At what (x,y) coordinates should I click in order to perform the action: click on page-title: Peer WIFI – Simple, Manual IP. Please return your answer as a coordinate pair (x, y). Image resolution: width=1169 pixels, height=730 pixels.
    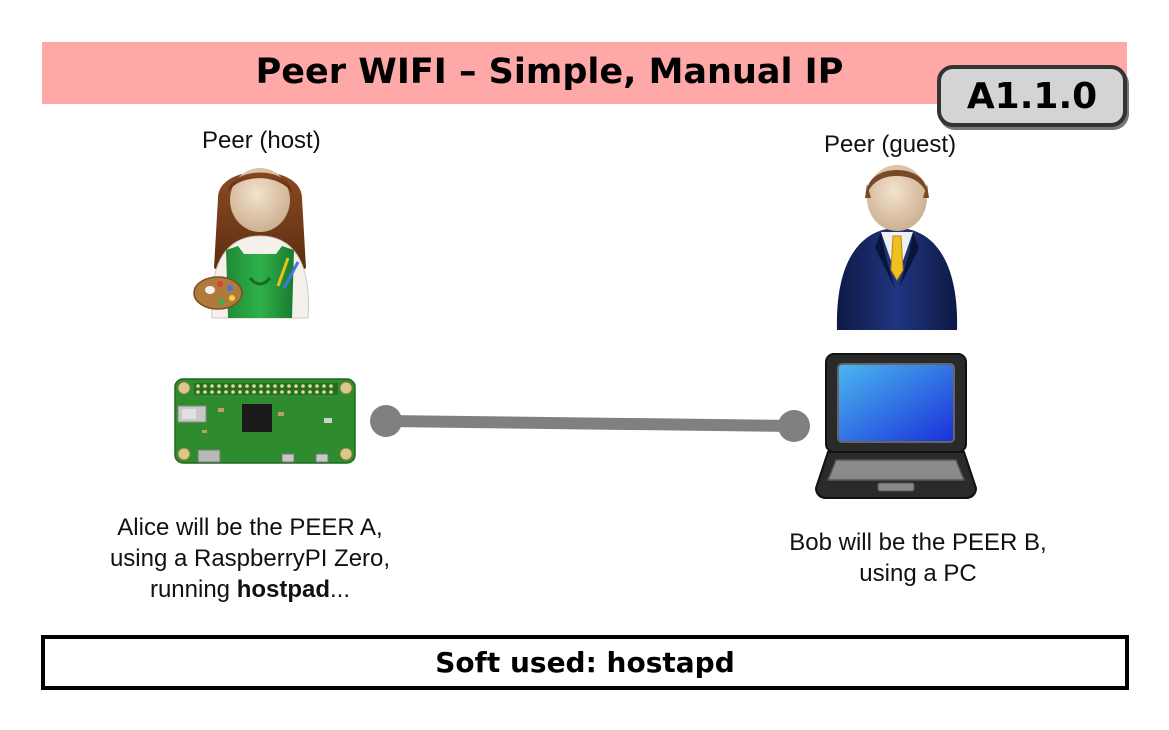
    Looking at the image, I should click on (549, 72).